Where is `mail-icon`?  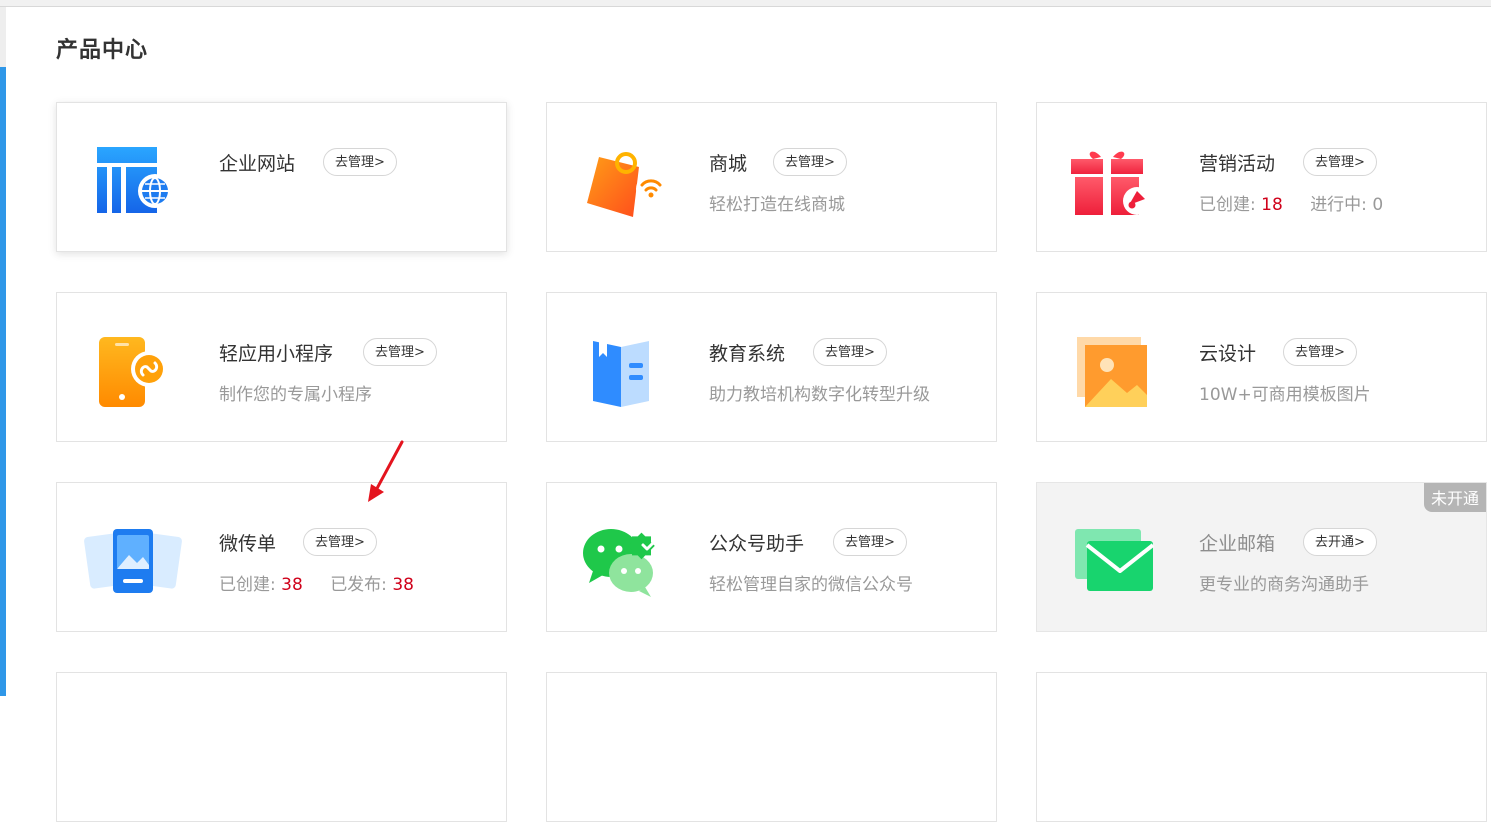
mail-icon is located at coordinates (1113, 560).